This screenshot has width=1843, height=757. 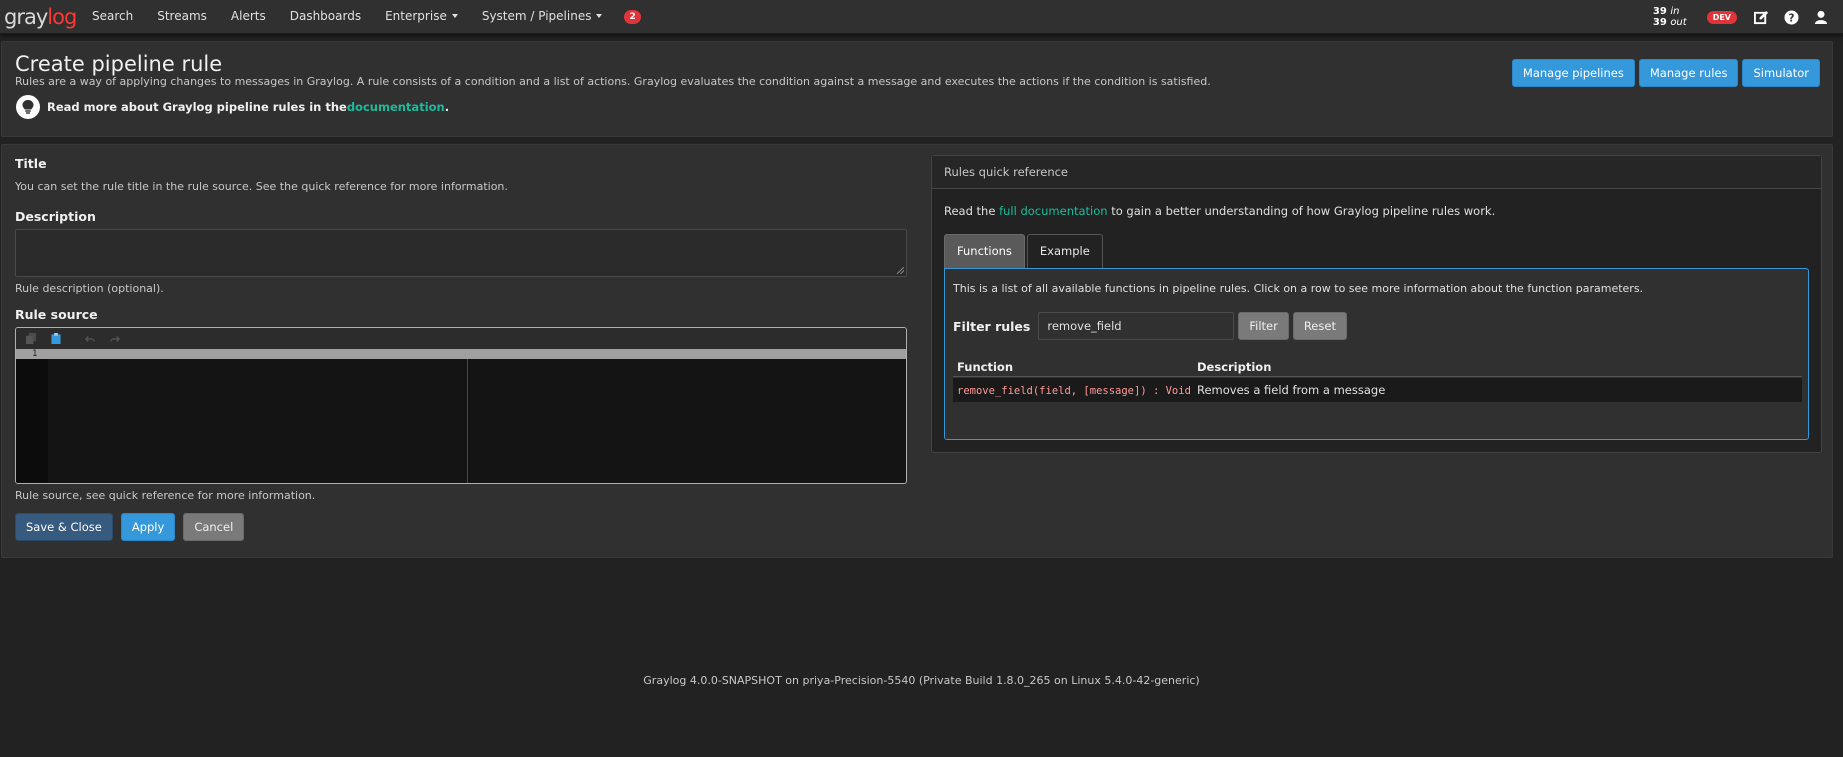 I want to click on apply-button: Apply, so click(x=148, y=527).